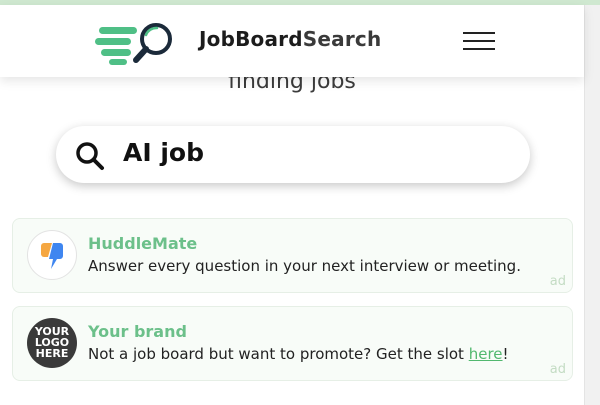 The image size is (600, 405). I want to click on hamburger-menu-icon, so click(479, 41).